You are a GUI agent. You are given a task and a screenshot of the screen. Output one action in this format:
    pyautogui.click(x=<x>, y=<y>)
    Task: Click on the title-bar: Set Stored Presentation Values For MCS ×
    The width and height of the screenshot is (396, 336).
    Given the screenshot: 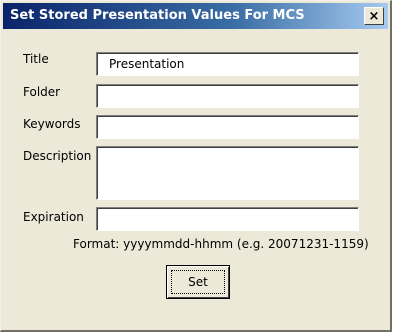 What is the action you would take?
    pyautogui.click(x=195, y=16)
    